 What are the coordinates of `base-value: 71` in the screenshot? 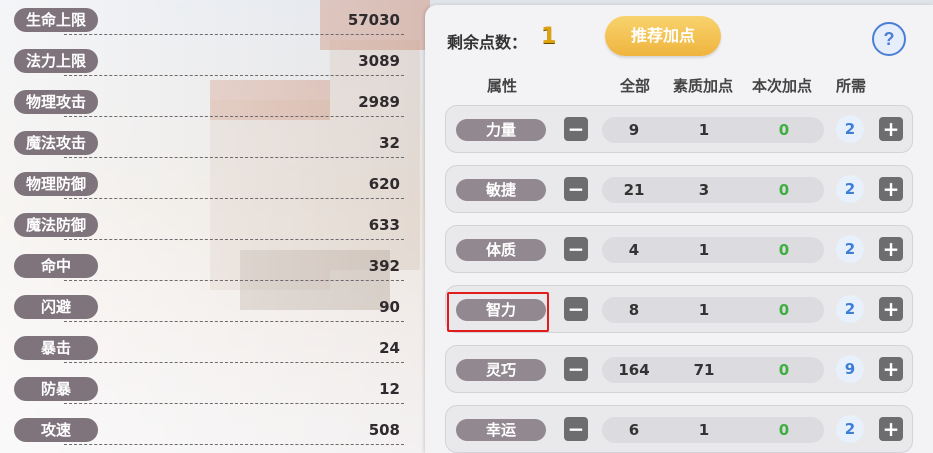 It's located at (704, 370).